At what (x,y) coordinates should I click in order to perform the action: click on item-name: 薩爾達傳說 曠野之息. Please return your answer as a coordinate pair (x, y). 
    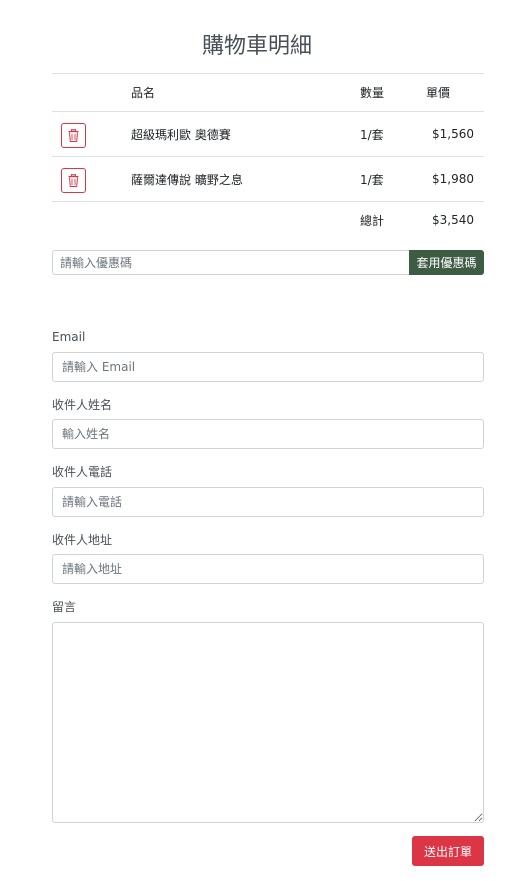
    Looking at the image, I should click on (187, 179).